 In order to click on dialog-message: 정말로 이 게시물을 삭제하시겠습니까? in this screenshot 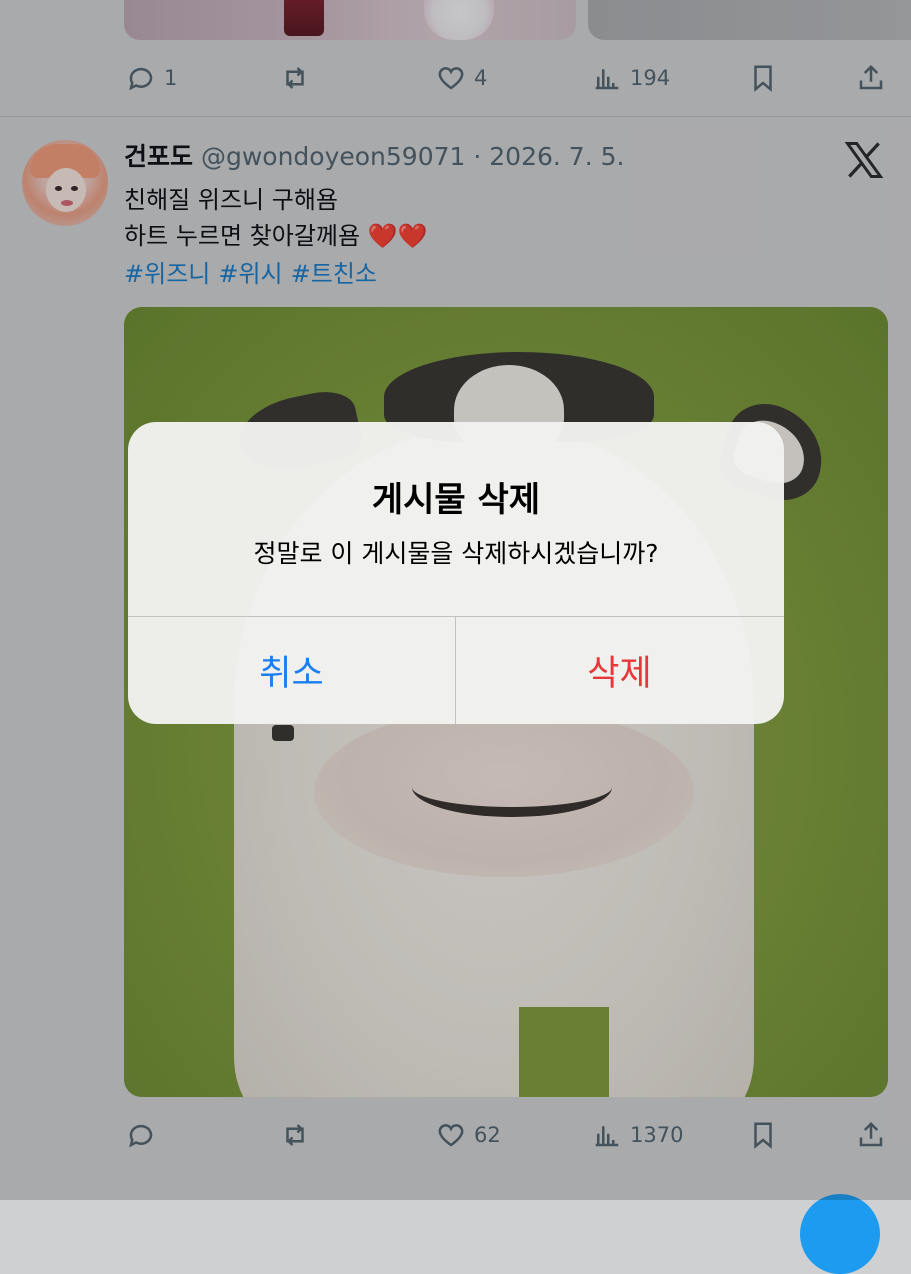, I will do `click(456, 553)`.